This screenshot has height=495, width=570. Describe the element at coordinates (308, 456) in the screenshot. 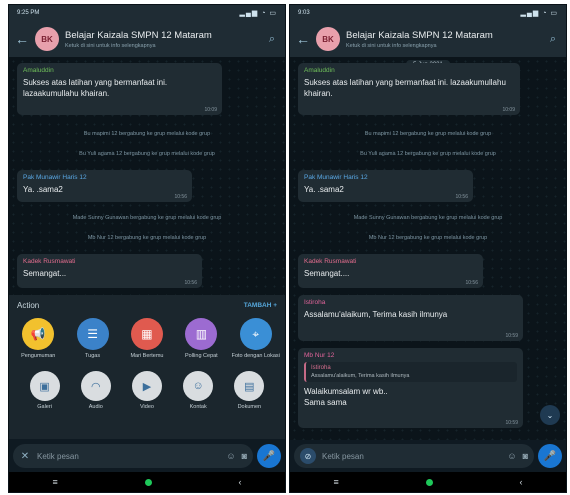

I see `attach-icon: ⊘` at that location.